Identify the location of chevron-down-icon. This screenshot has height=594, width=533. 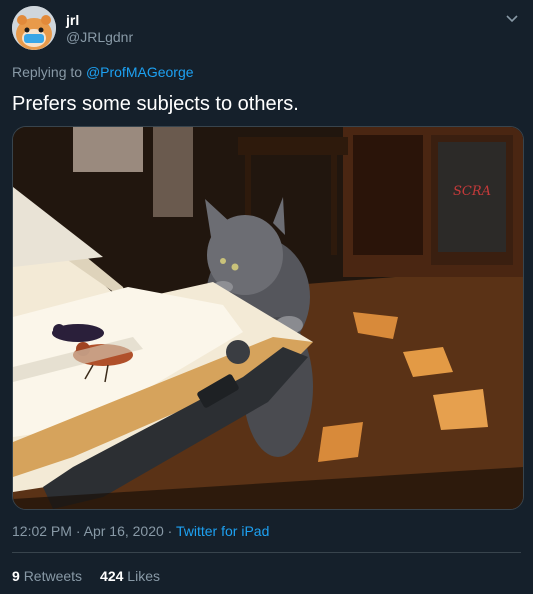
(512, 19).